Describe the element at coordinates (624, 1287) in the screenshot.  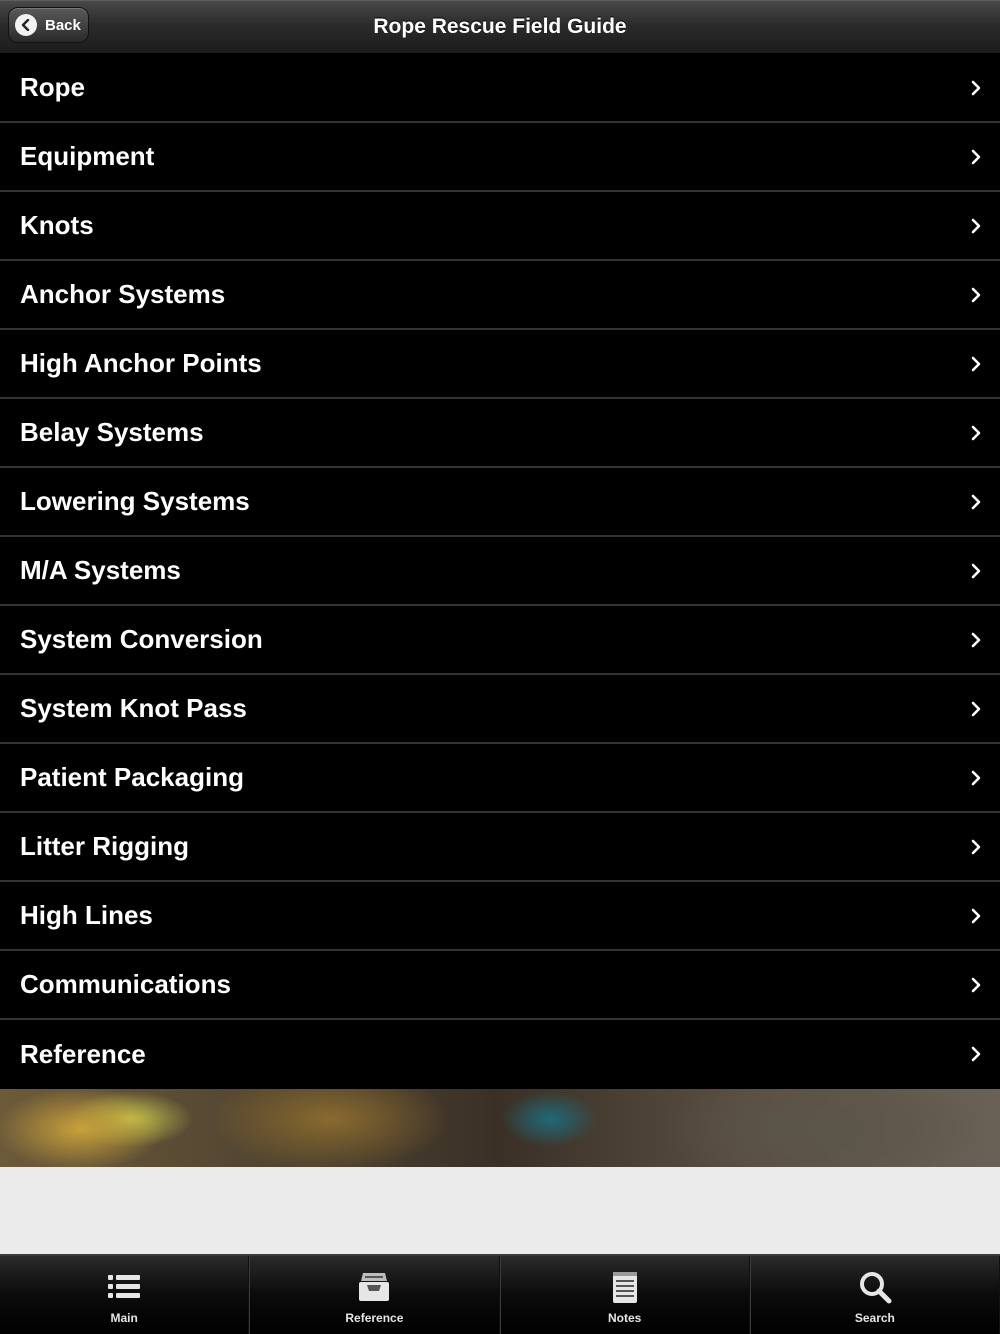
I see `notepad-icon` at that location.